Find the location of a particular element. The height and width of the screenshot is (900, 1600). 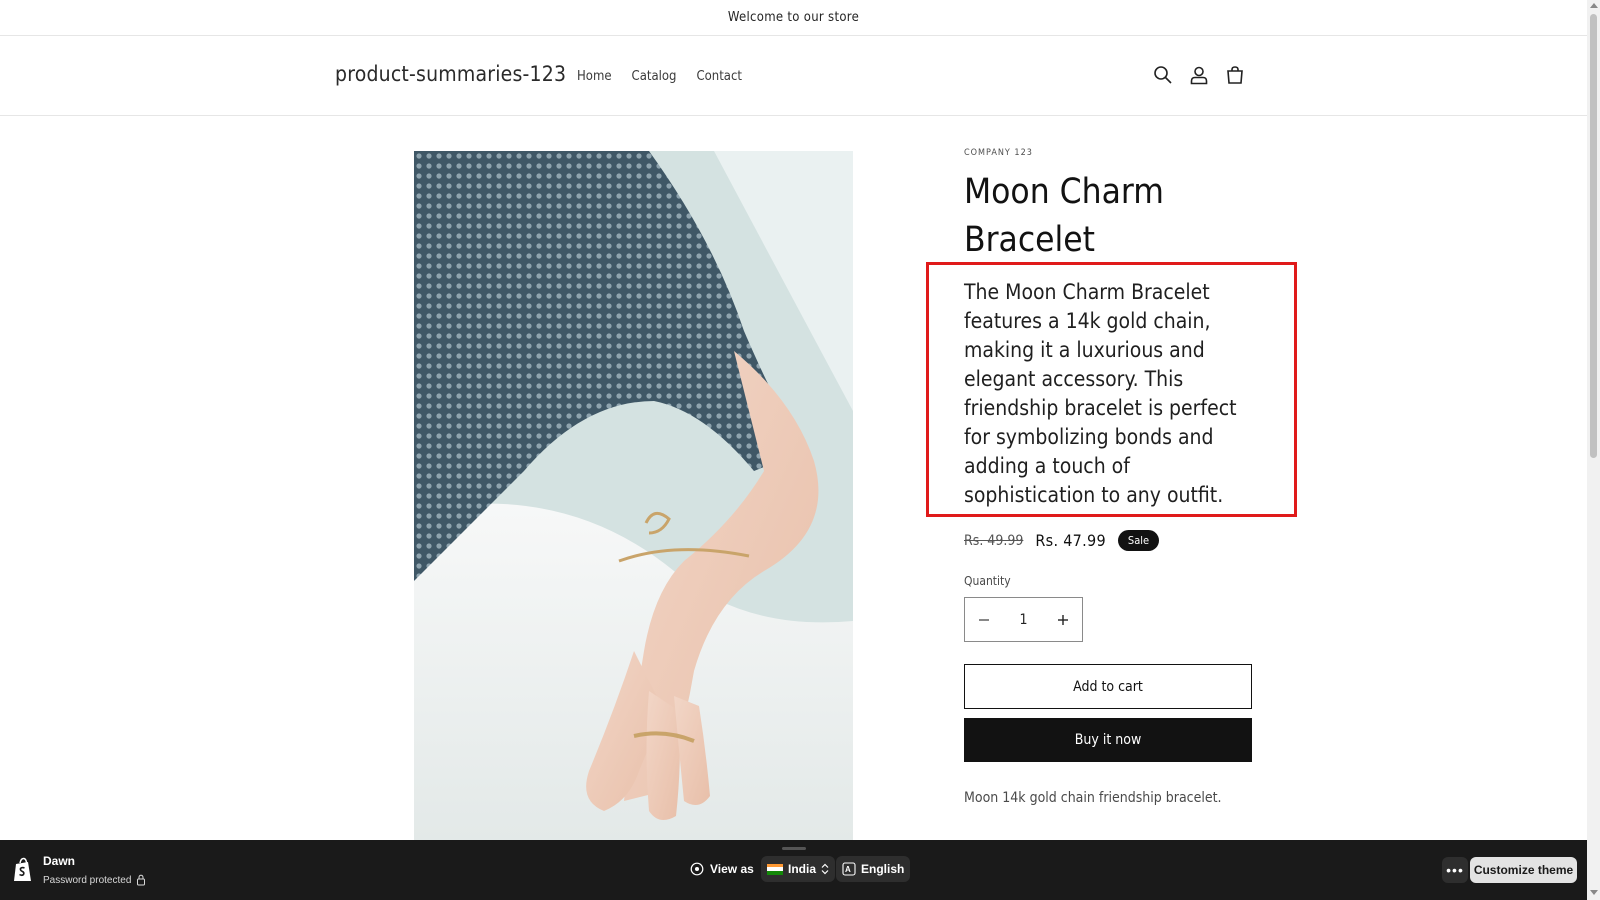

nav-home: Home is located at coordinates (594, 76).